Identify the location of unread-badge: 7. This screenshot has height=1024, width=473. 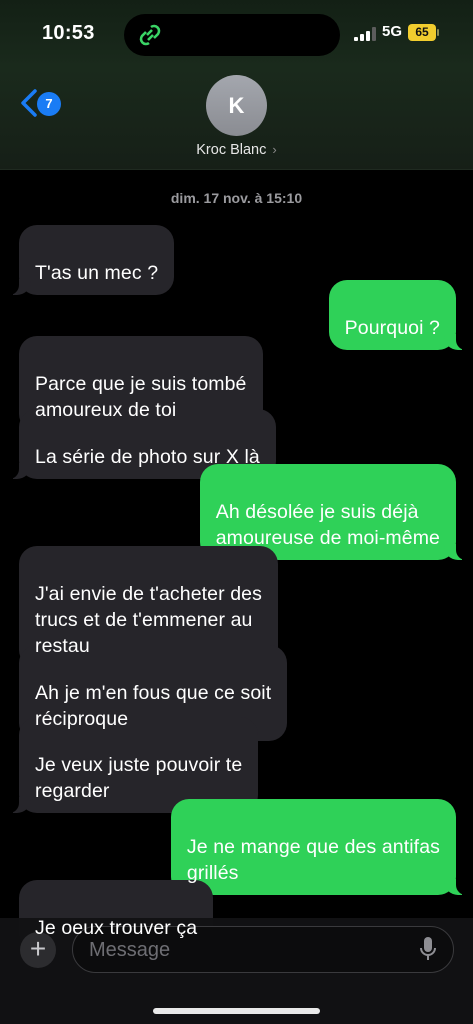
(49, 104).